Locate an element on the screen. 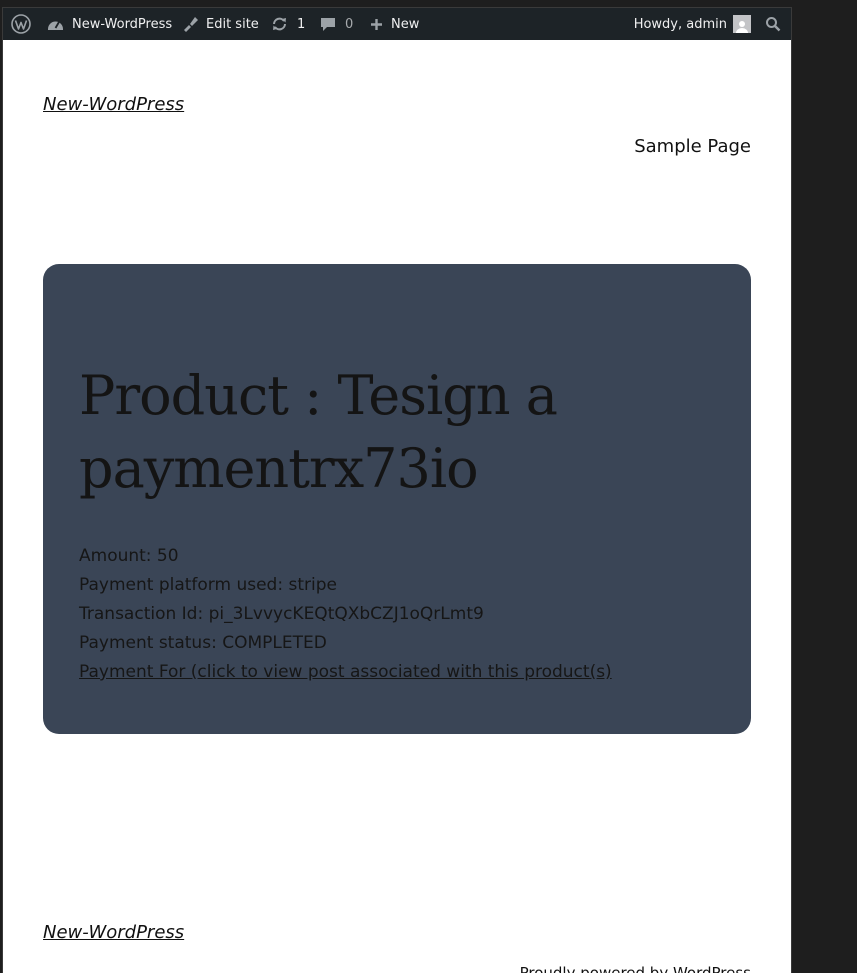 This screenshot has height=973, width=857. my-account-menu: Howdy, admin is located at coordinates (692, 24).